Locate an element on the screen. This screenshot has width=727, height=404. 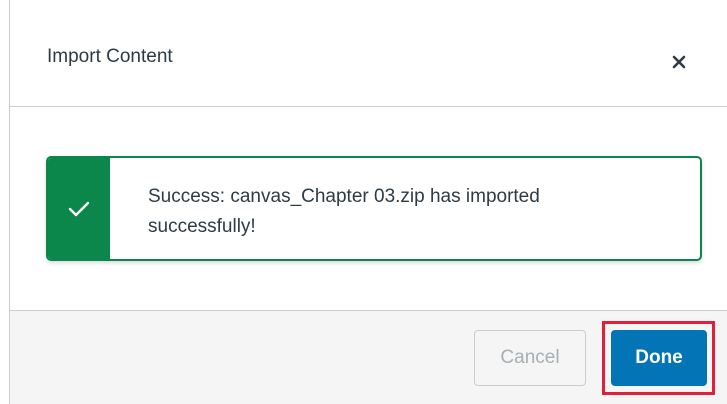
close-icon is located at coordinates (679, 62).